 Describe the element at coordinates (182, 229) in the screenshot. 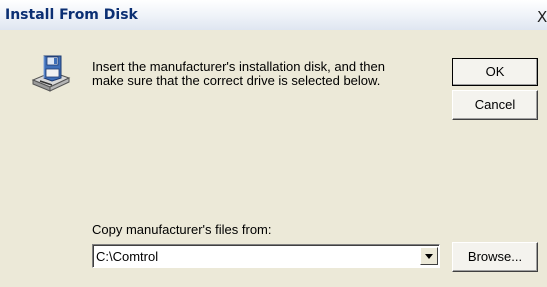

I see `copy-from-label: Copy manufacturer's files from:` at that location.